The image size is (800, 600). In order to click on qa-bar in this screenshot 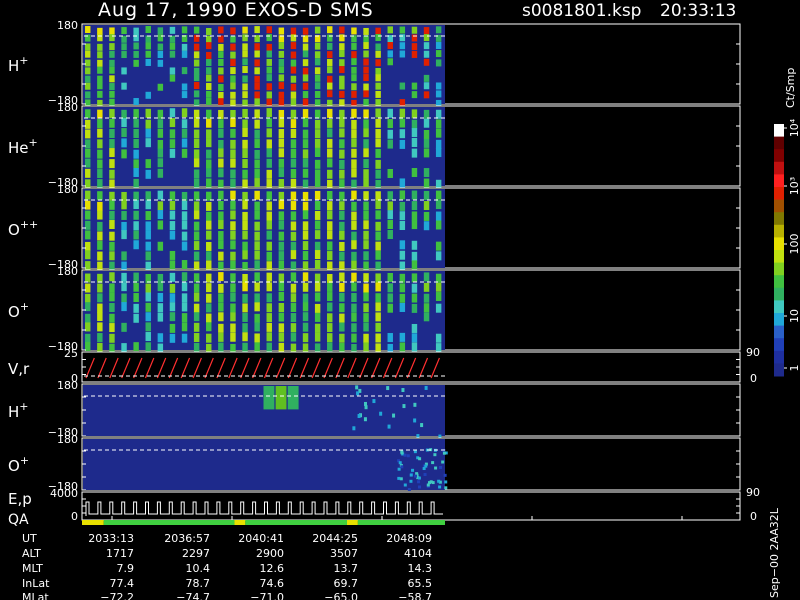, I will do `click(263, 522)`.